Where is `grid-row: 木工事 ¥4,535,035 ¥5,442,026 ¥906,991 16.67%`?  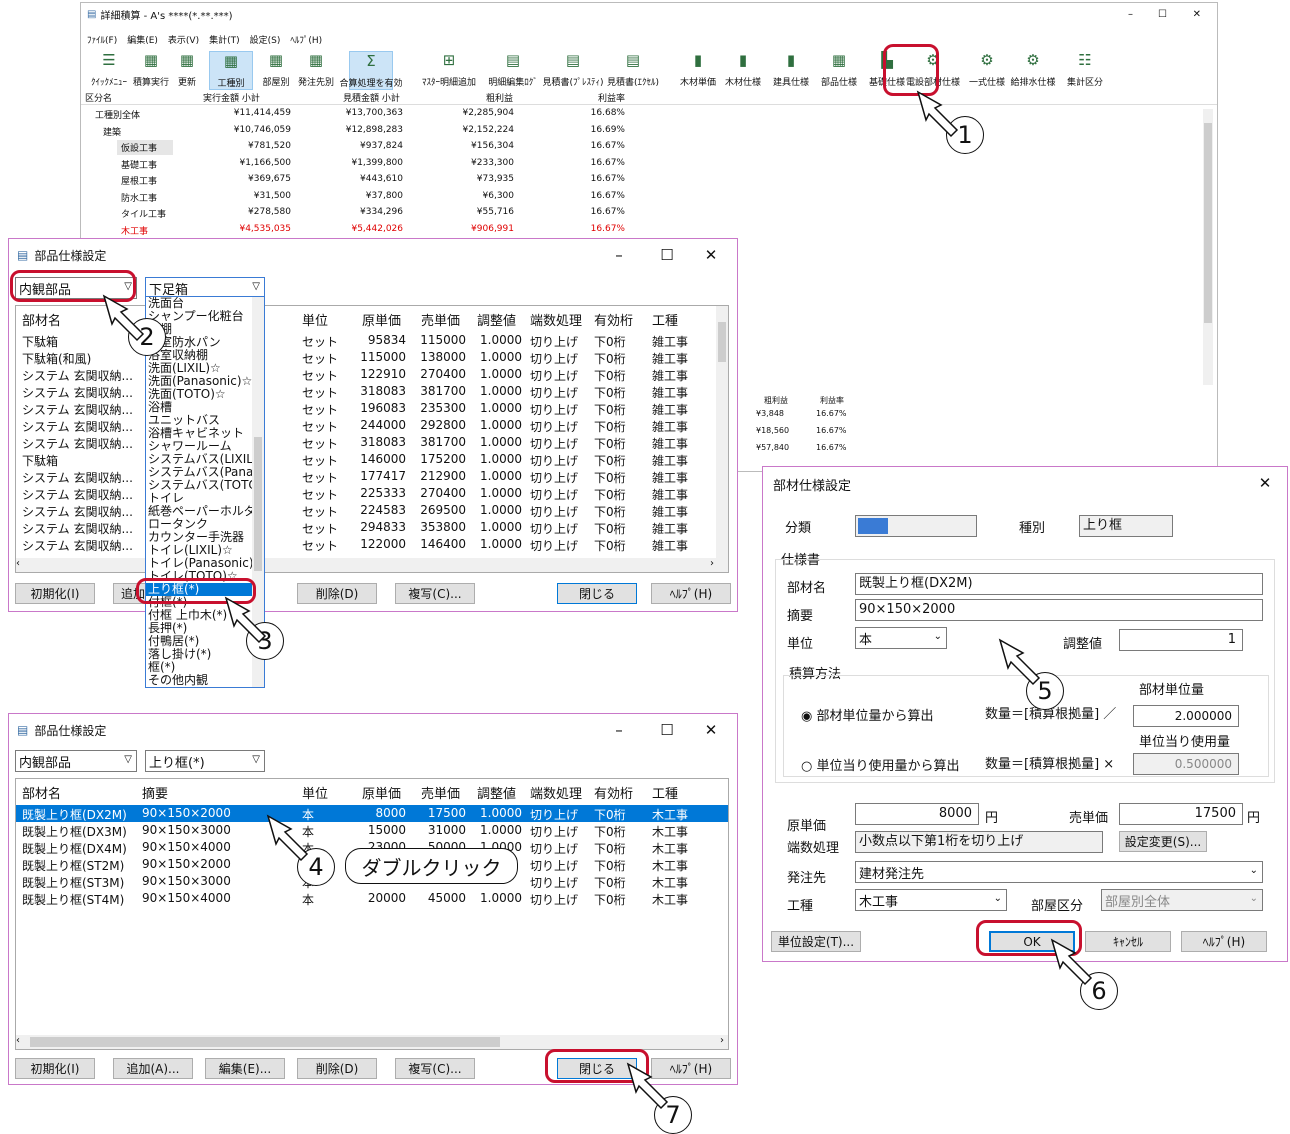
grid-row: 木工事 ¥4,535,035 ¥5,442,026 ¥906,991 16.67% is located at coordinates (641, 231).